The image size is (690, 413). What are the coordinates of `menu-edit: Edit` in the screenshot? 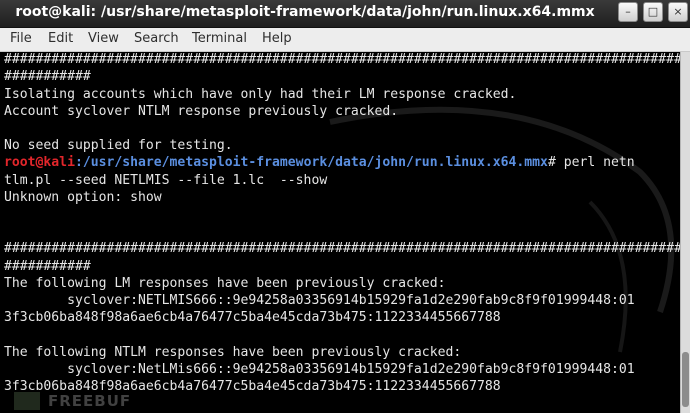 It's located at (60, 38).